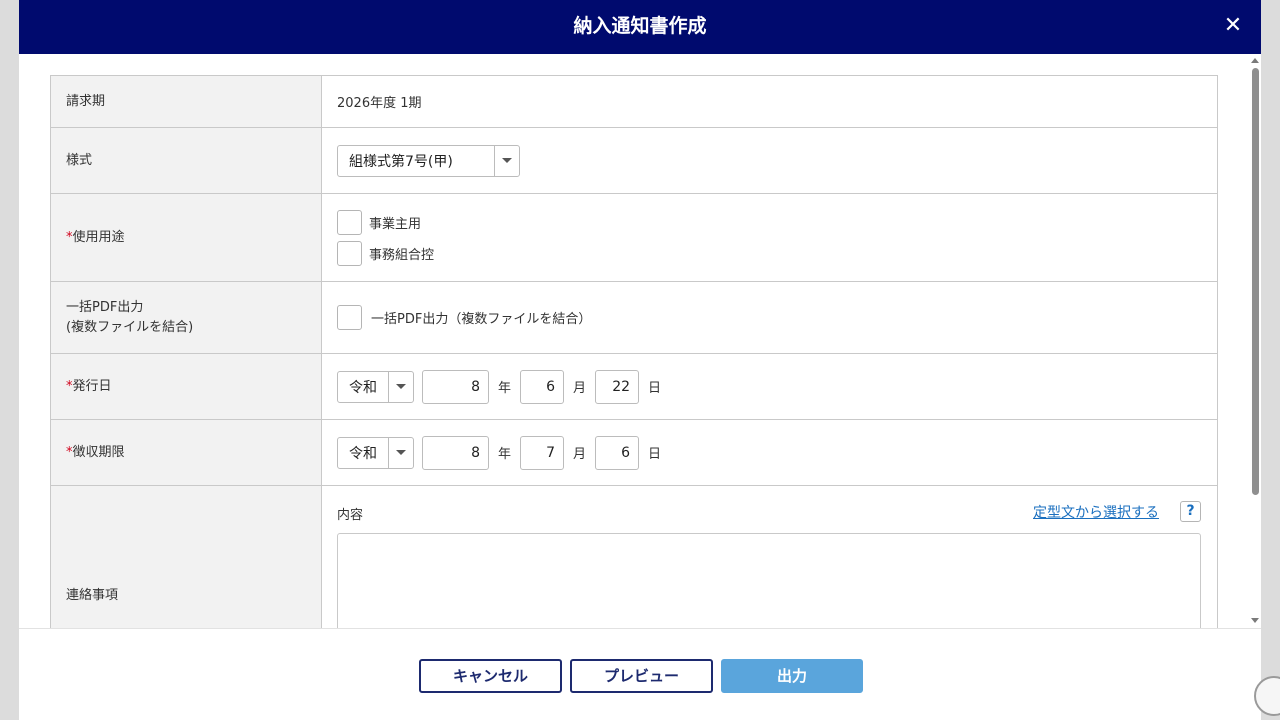 The width and height of the screenshot is (1280, 720). I want to click on issue-date-fields: 令和 8 年 6 月 22 日, so click(769, 386).